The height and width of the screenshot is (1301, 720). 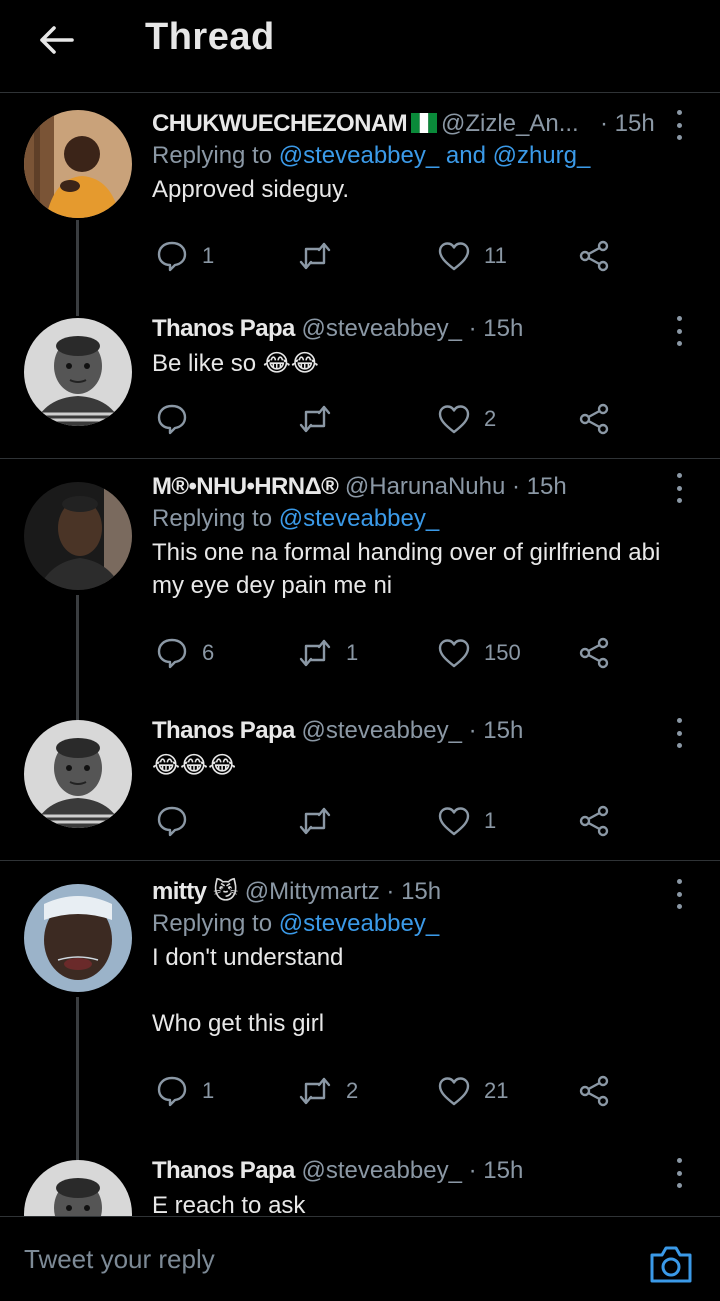 What do you see at coordinates (435, 155) in the screenshot?
I see `mention-link: @steveabbey_ and @zhurg_` at bounding box center [435, 155].